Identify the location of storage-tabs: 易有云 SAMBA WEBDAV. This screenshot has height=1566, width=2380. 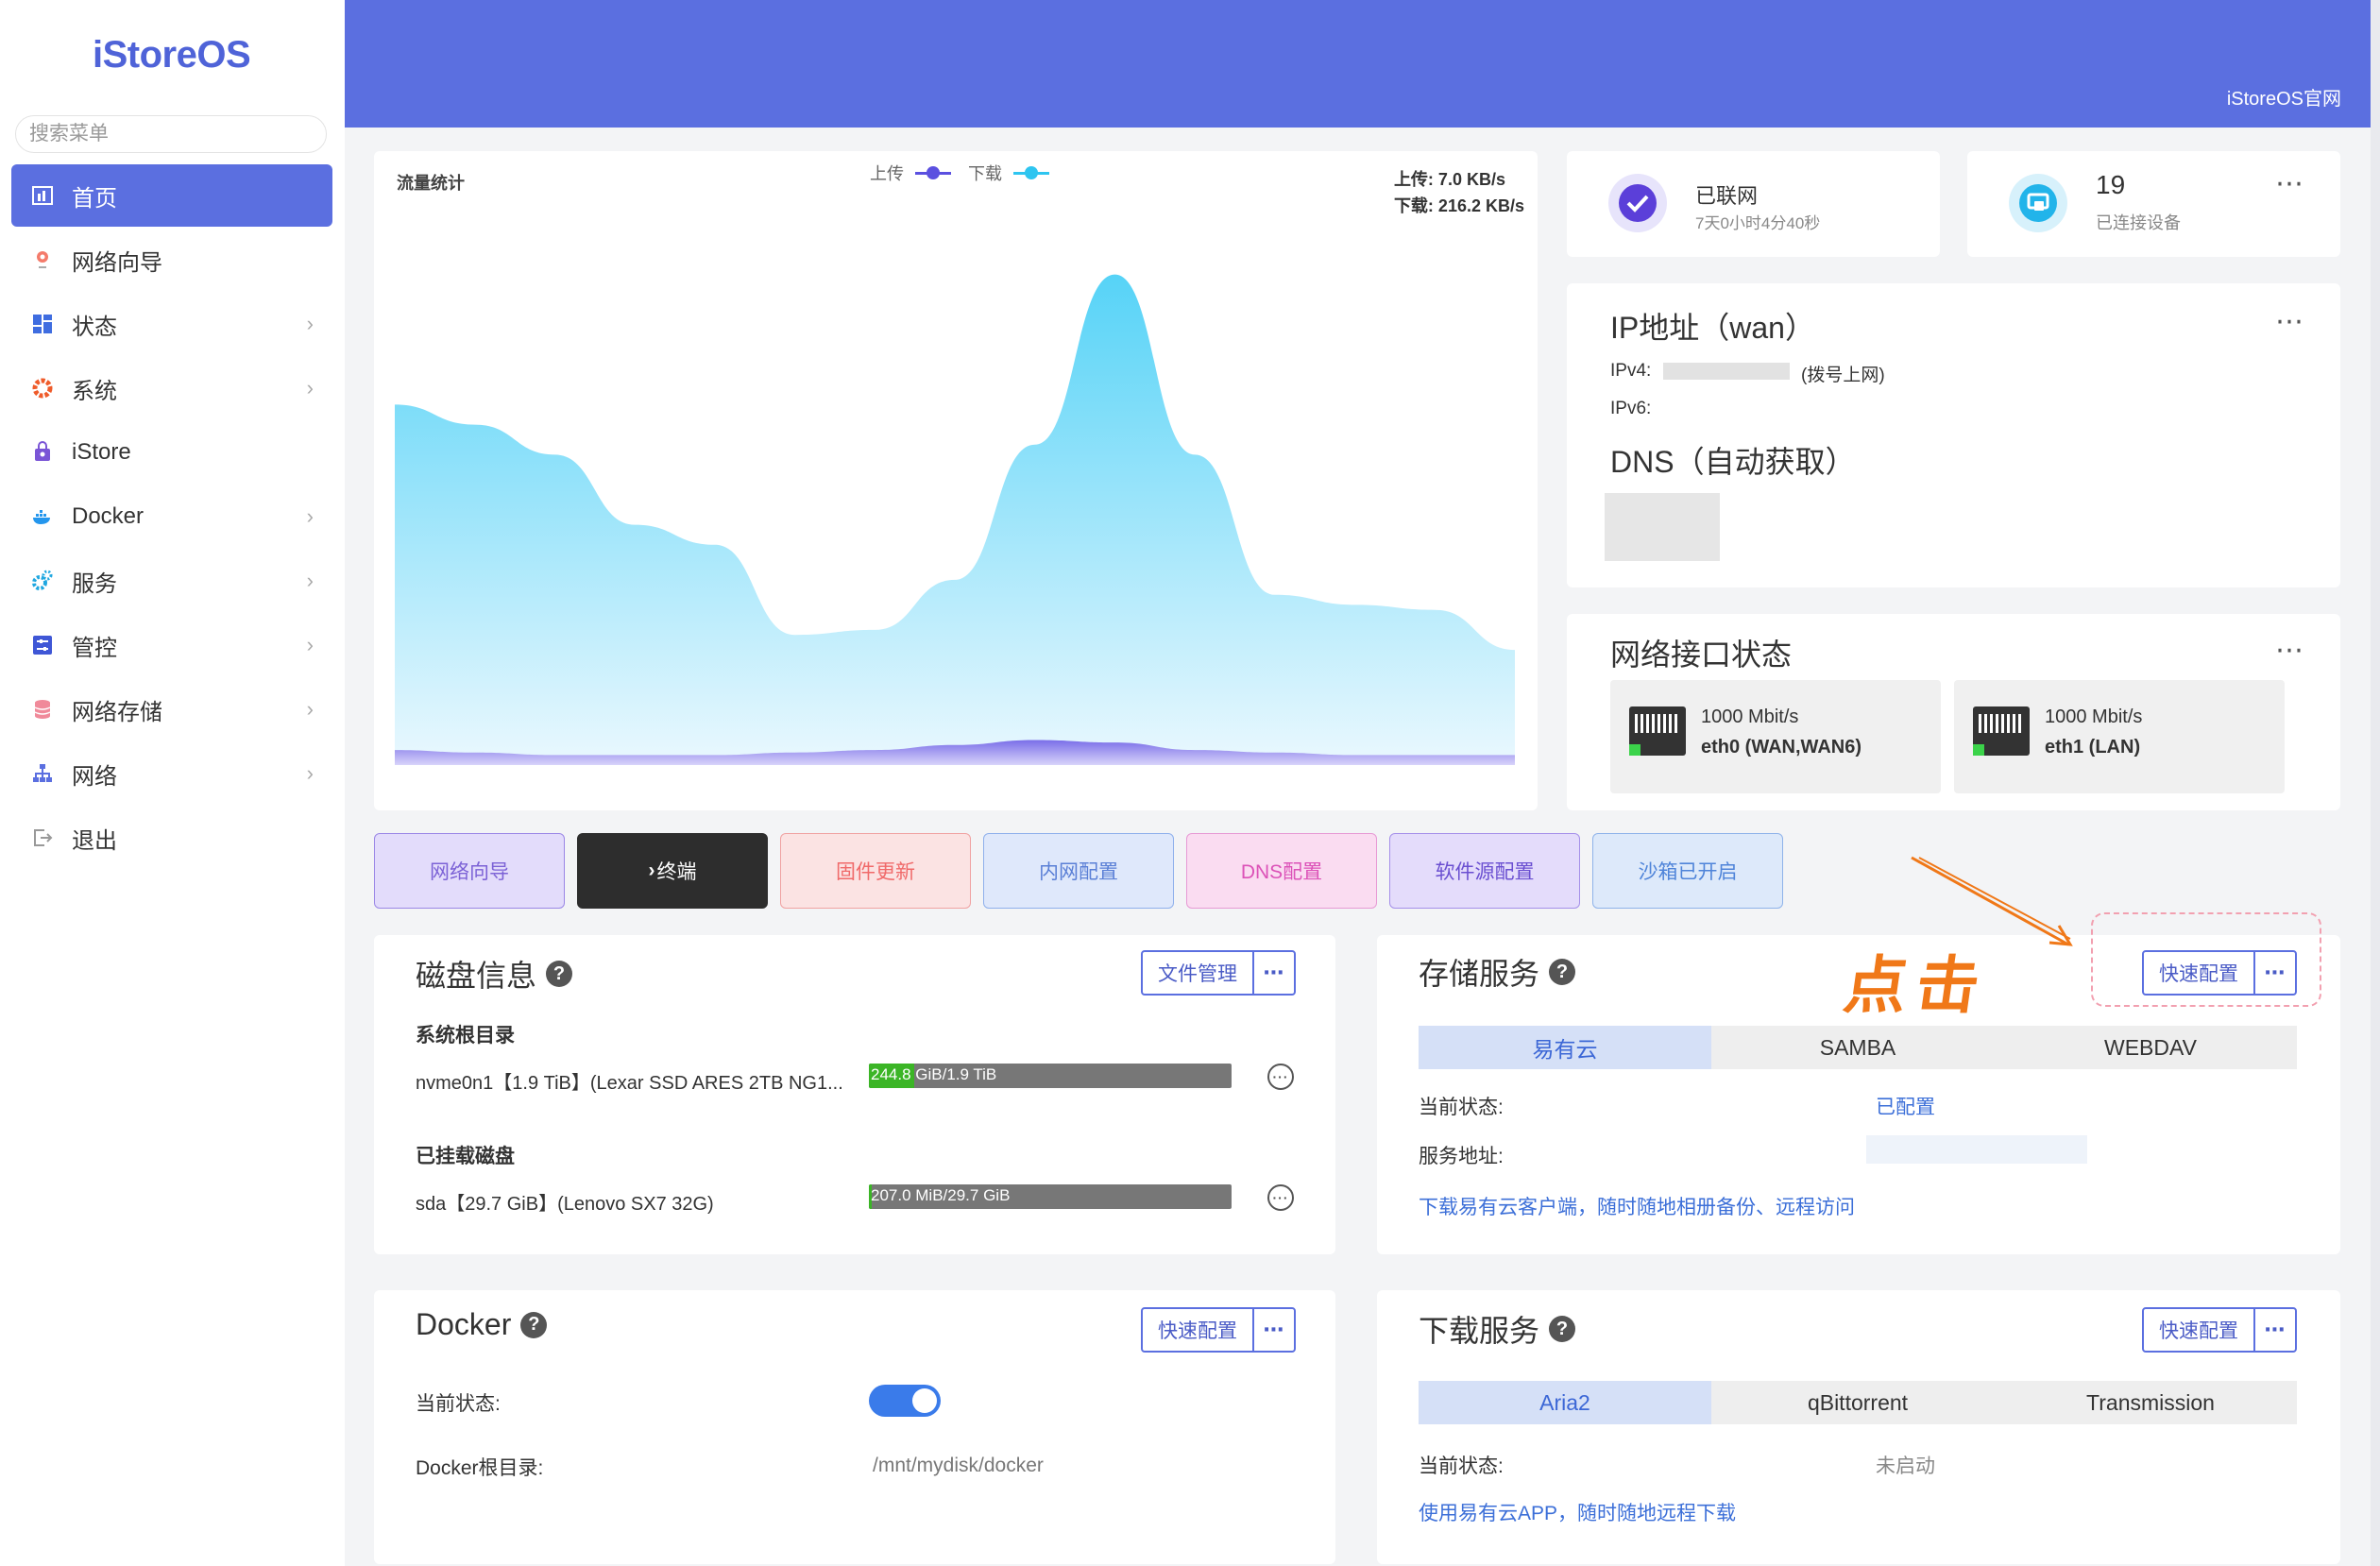
(1858, 1047).